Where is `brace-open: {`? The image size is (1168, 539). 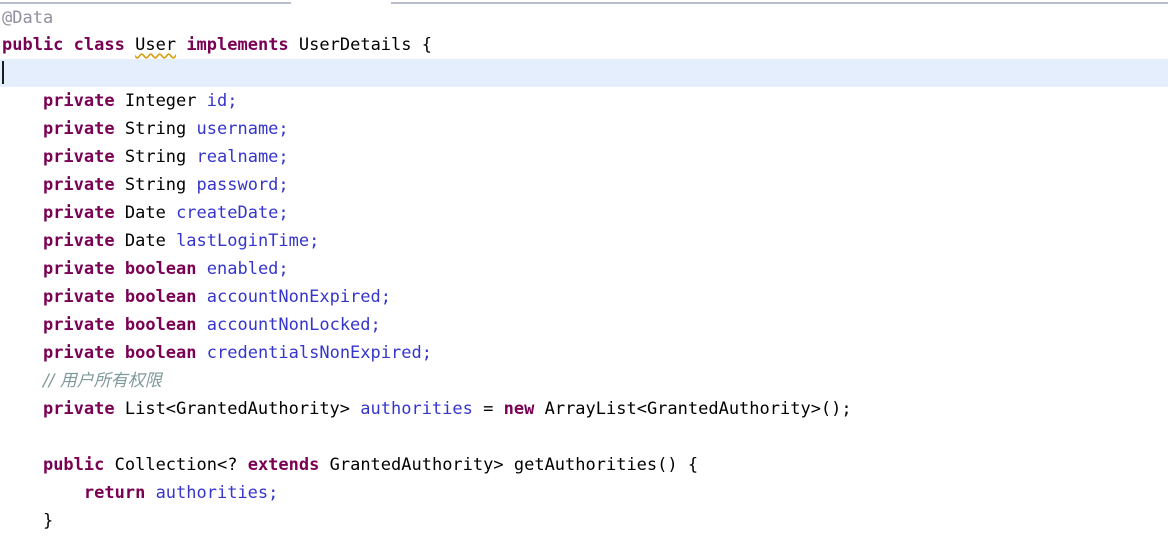 brace-open: { is located at coordinates (427, 45).